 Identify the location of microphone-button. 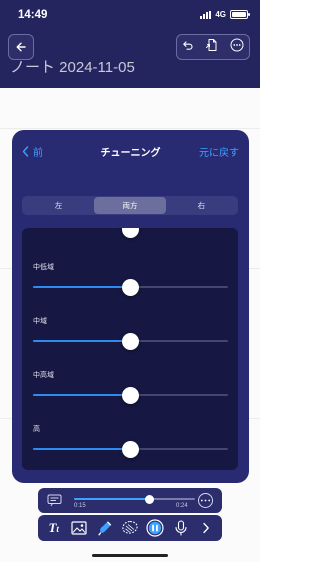
(181, 528).